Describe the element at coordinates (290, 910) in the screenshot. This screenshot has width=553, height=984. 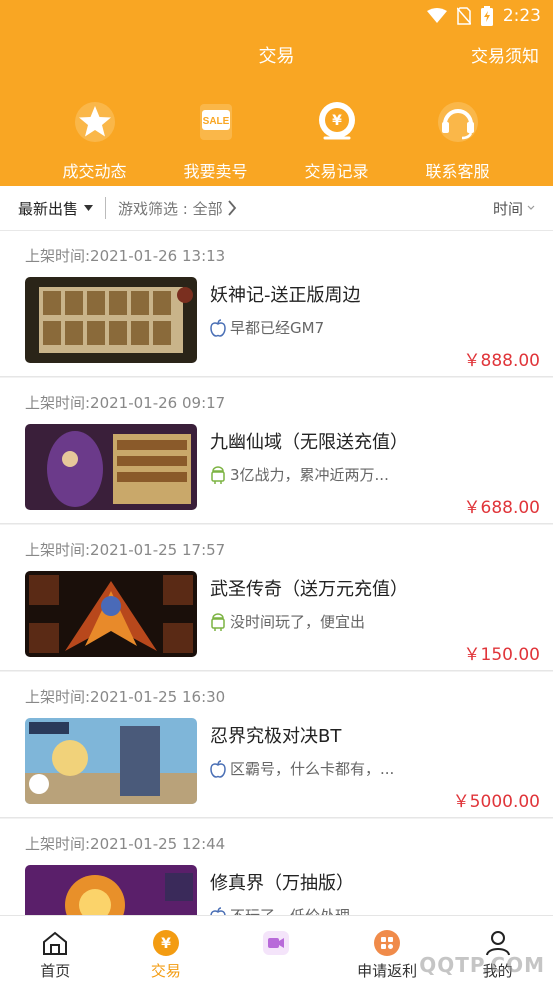
I see `listing-desc-text: 不玩了，低价处理` at that location.